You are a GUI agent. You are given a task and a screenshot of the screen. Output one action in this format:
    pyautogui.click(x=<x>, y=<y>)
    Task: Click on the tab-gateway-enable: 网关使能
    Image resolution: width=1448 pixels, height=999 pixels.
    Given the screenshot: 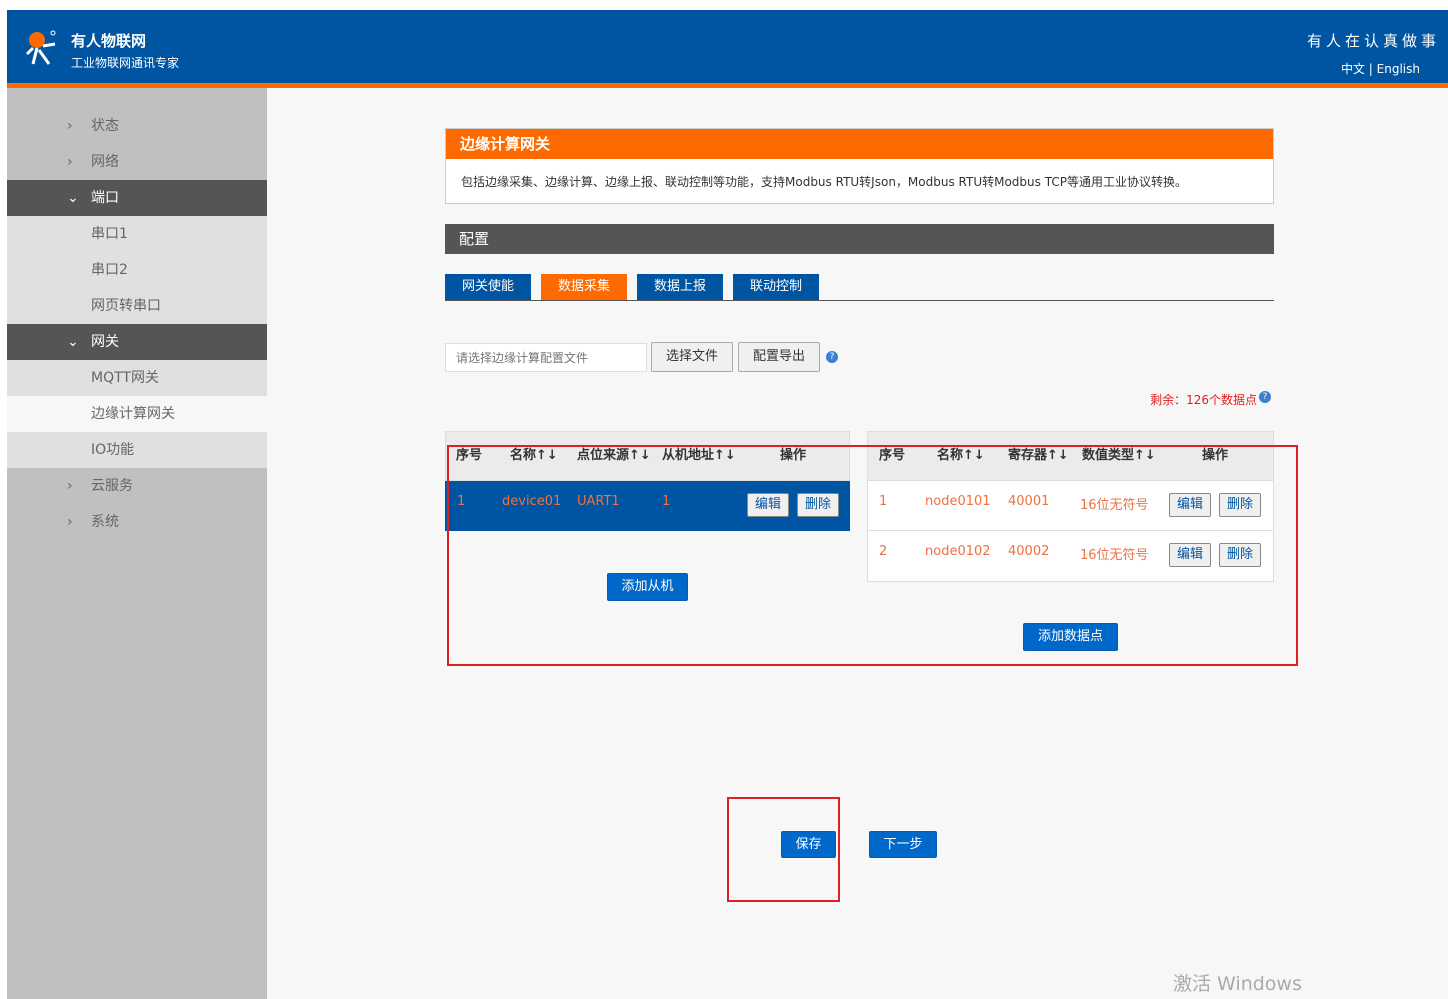 What is the action you would take?
    pyautogui.click(x=488, y=287)
    